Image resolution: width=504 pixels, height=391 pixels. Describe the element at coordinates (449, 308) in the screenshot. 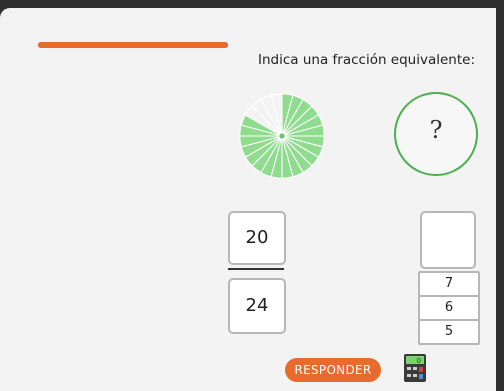

I see `option-tile: 6` at that location.